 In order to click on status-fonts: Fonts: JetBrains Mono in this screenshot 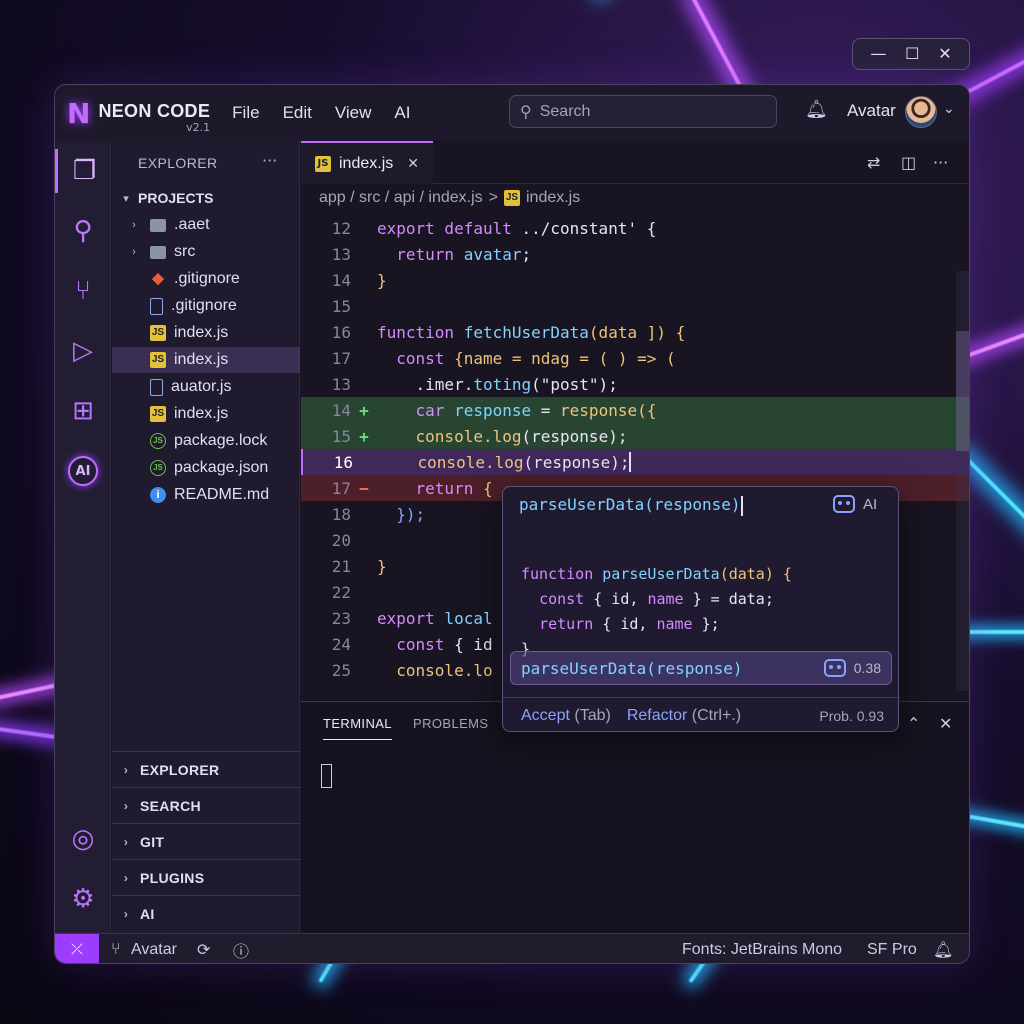, I will do `click(762, 950)`.